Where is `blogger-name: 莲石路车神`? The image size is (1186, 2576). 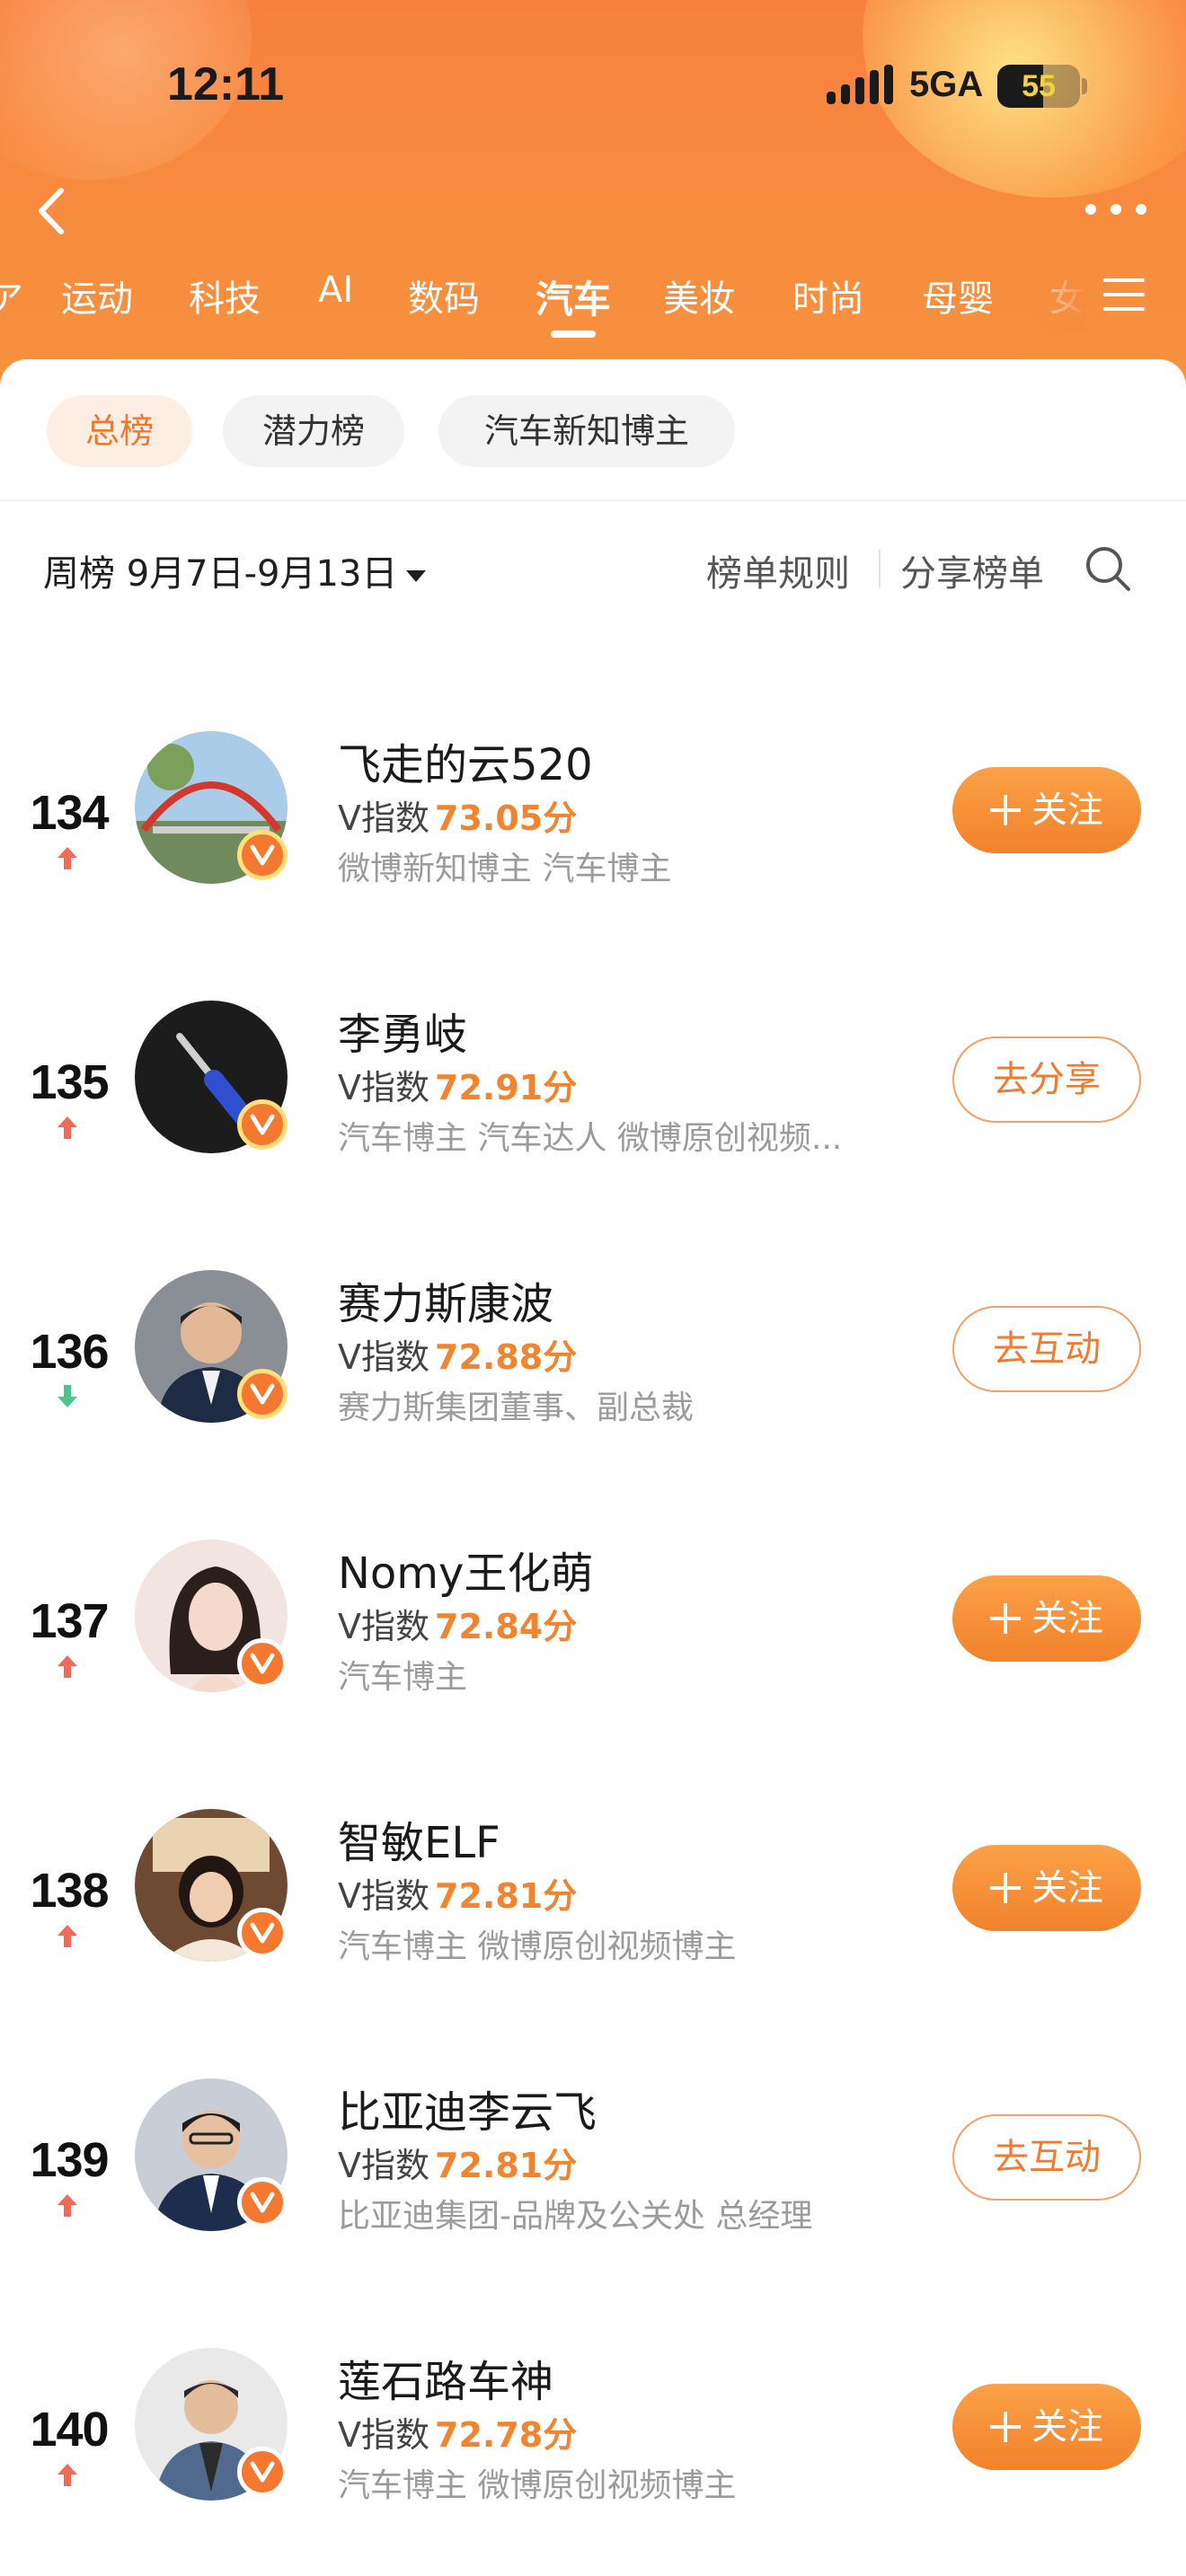 blogger-name: 莲石路车神 is located at coordinates (445, 2377).